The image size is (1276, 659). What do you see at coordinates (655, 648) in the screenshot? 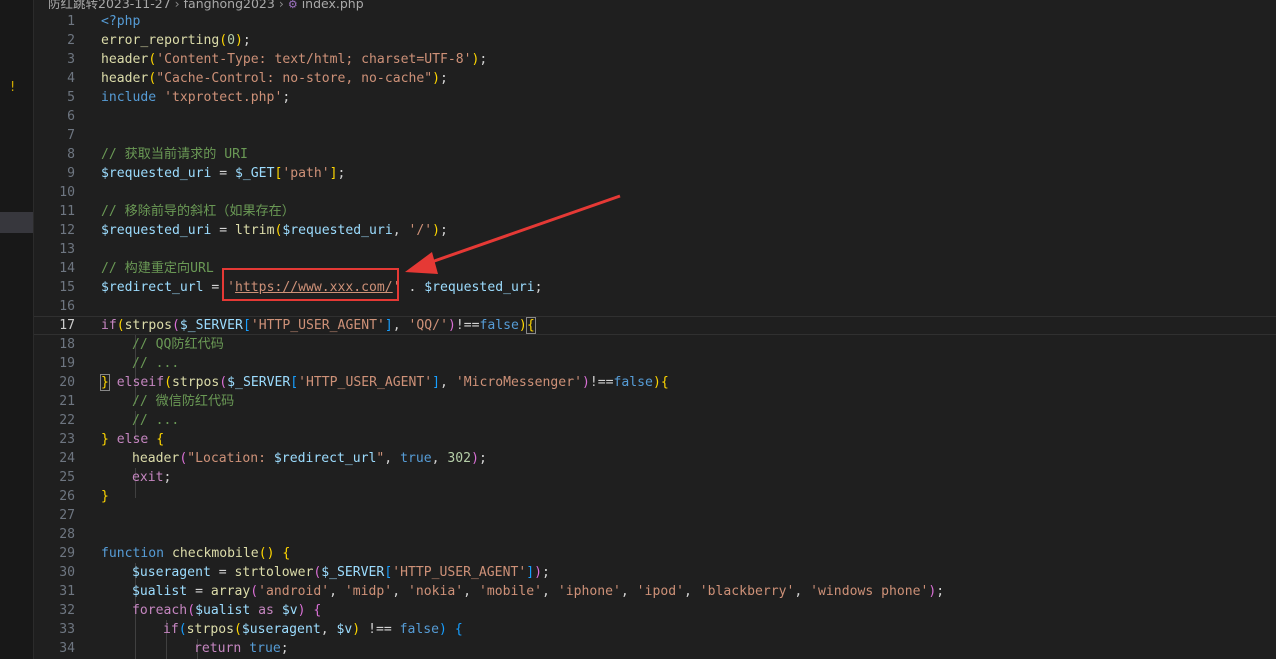
I see `code-line: 34 return true;` at bounding box center [655, 648].